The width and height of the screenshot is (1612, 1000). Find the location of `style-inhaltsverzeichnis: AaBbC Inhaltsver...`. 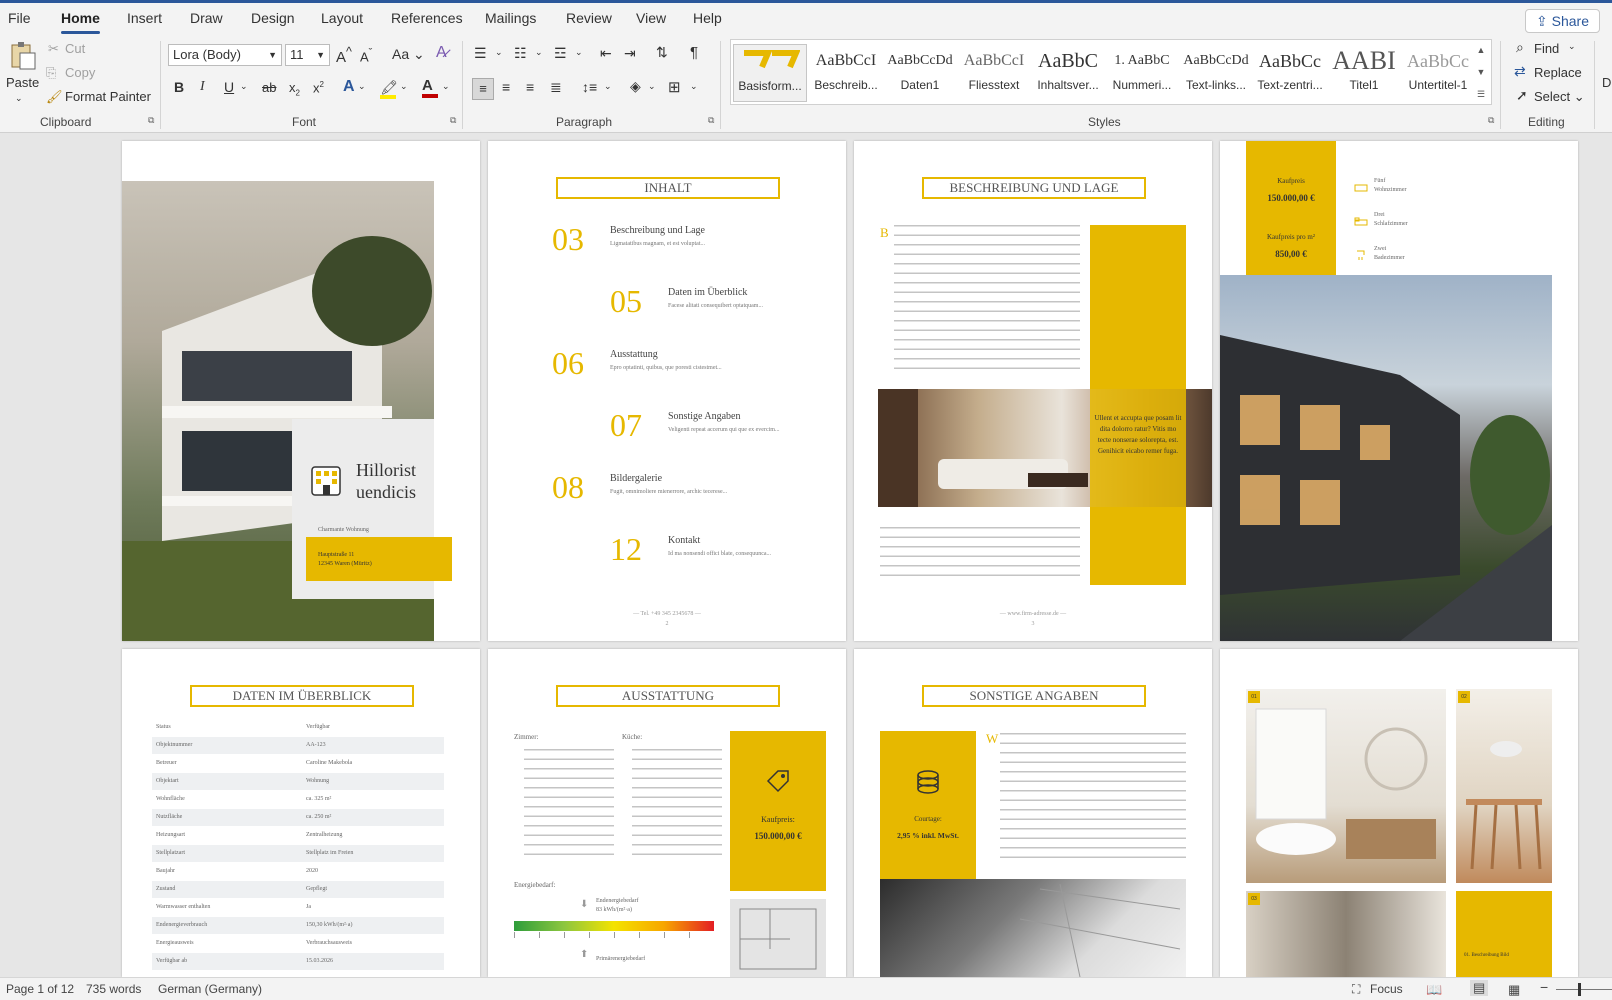

style-inhaltsverzeichnis: AaBbC Inhaltsver... is located at coordinates (1068, 73).